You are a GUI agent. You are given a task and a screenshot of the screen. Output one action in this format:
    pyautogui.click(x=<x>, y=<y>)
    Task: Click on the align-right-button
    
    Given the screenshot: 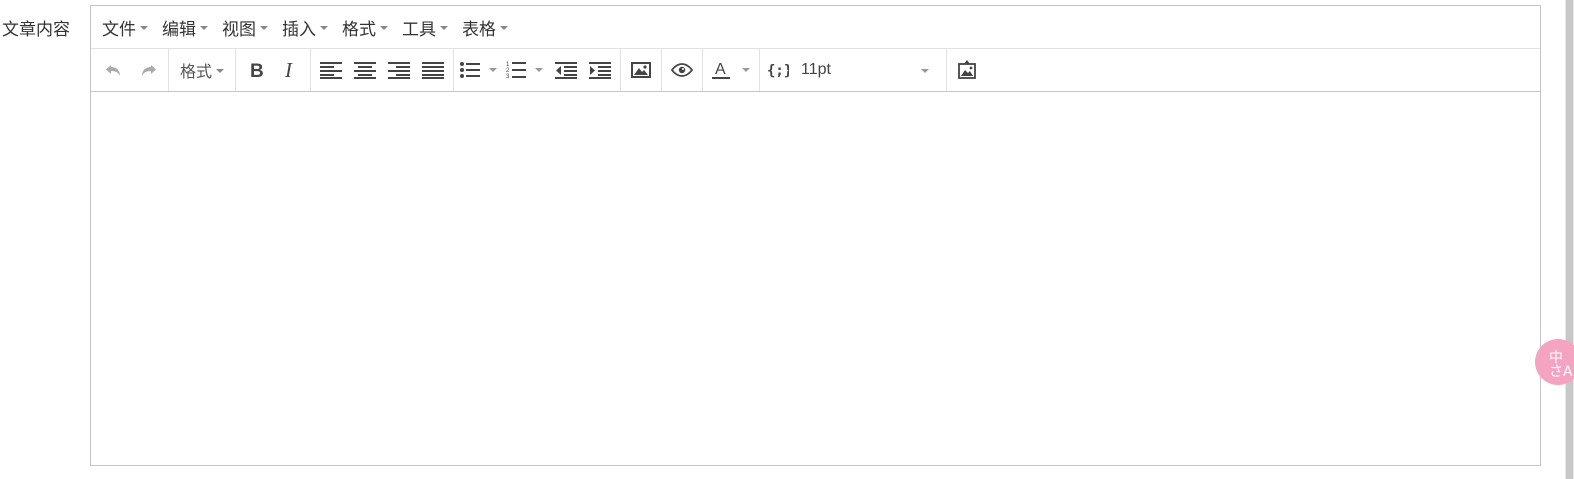 What is the action you would take?
    pyautogui.click(x=399, y=70)
    